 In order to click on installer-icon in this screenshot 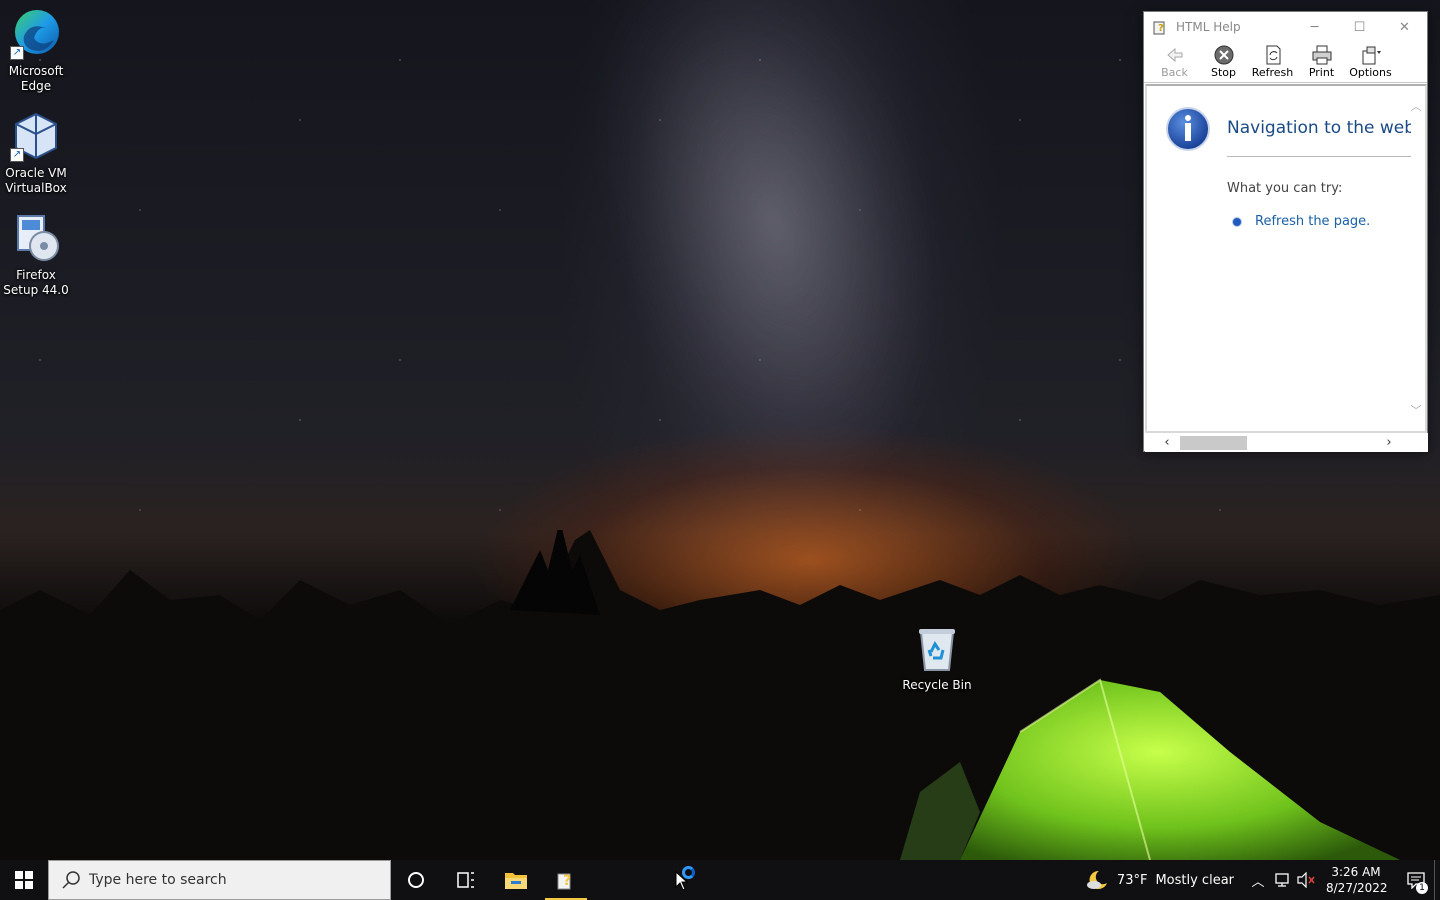, I will do `click(36, 238)`.